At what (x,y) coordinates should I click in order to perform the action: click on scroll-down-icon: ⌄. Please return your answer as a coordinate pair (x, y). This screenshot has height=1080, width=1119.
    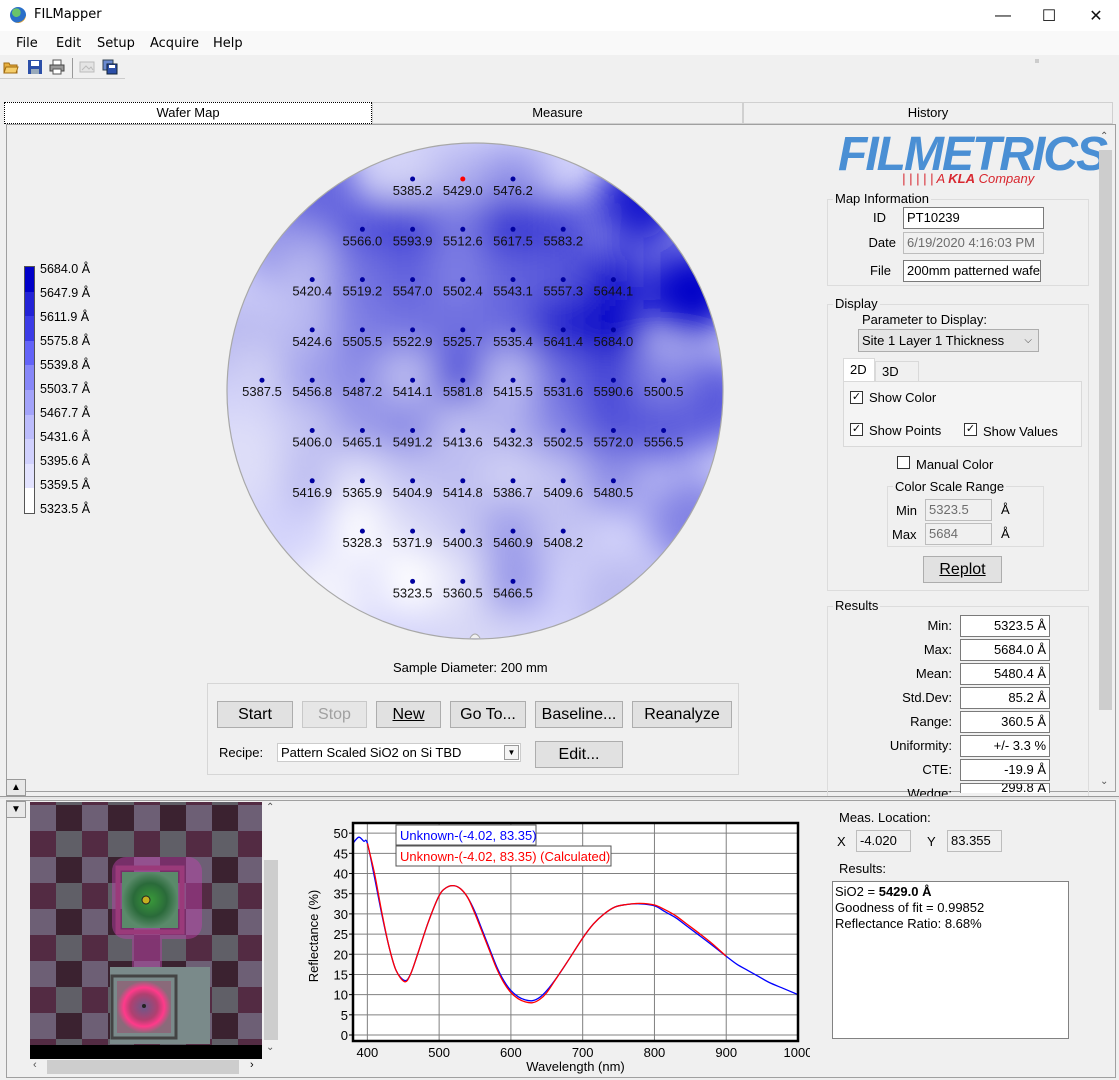
    Looking at the image, I should click on (1104, 781).